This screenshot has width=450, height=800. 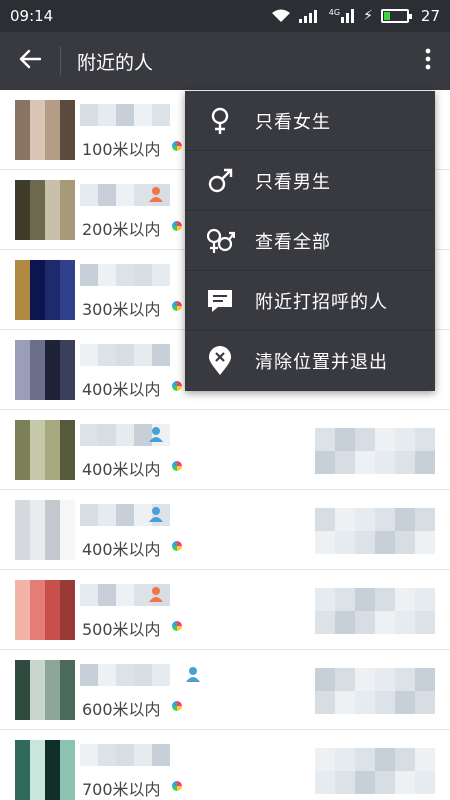 I want to click on network-type-signal-icon: 4G, so click(x=342, y=16).